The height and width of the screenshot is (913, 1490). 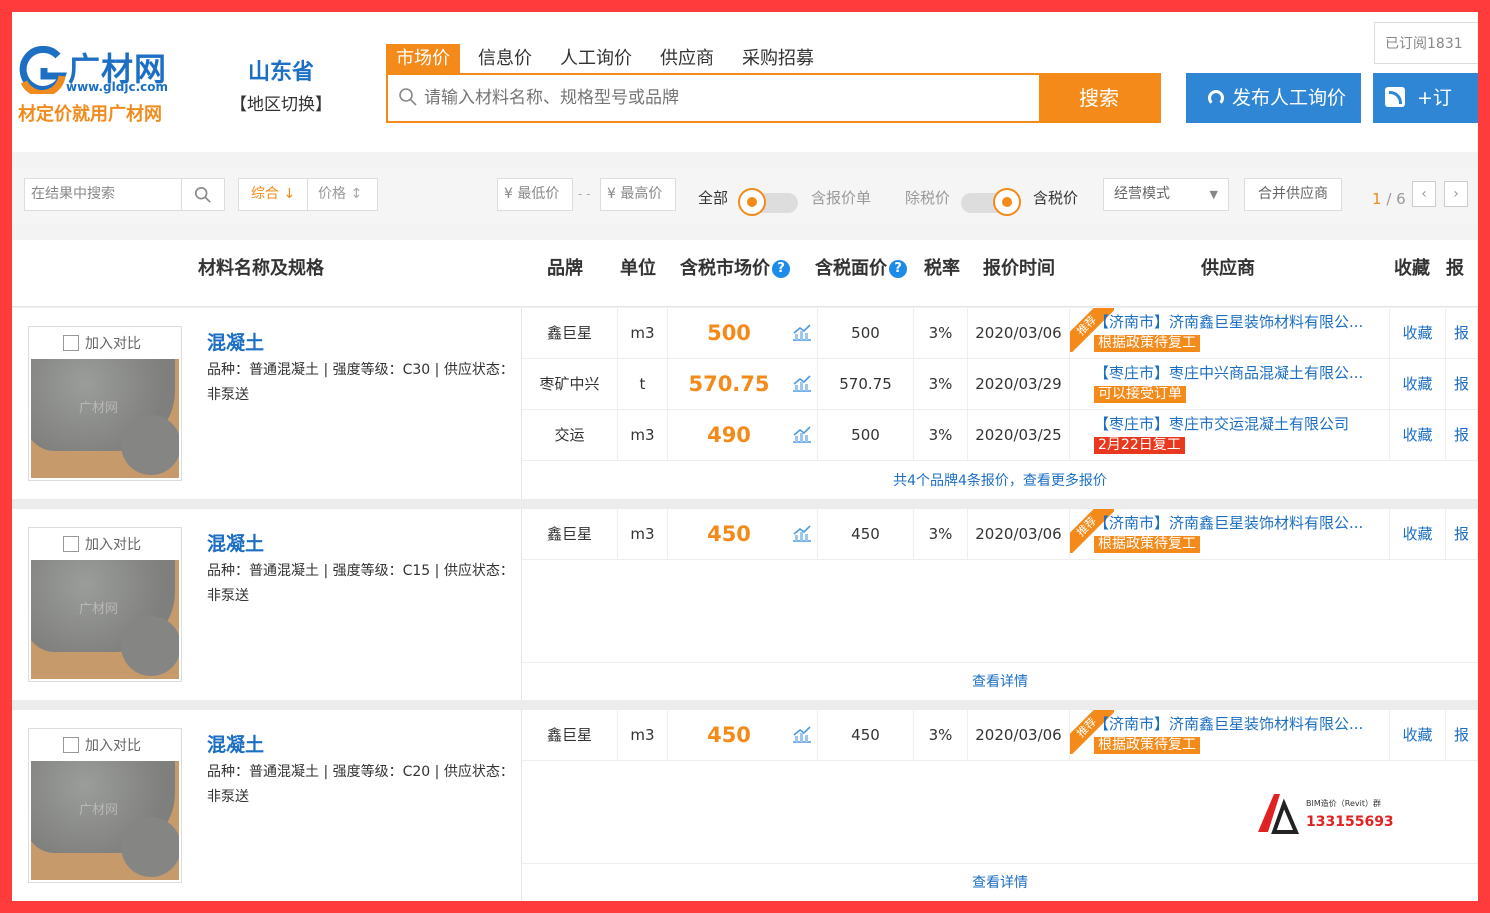 What do you see at coordinates (570, 435) in the screenshot?
I see `brand-value: 交运` at bounding box center [570, 435].